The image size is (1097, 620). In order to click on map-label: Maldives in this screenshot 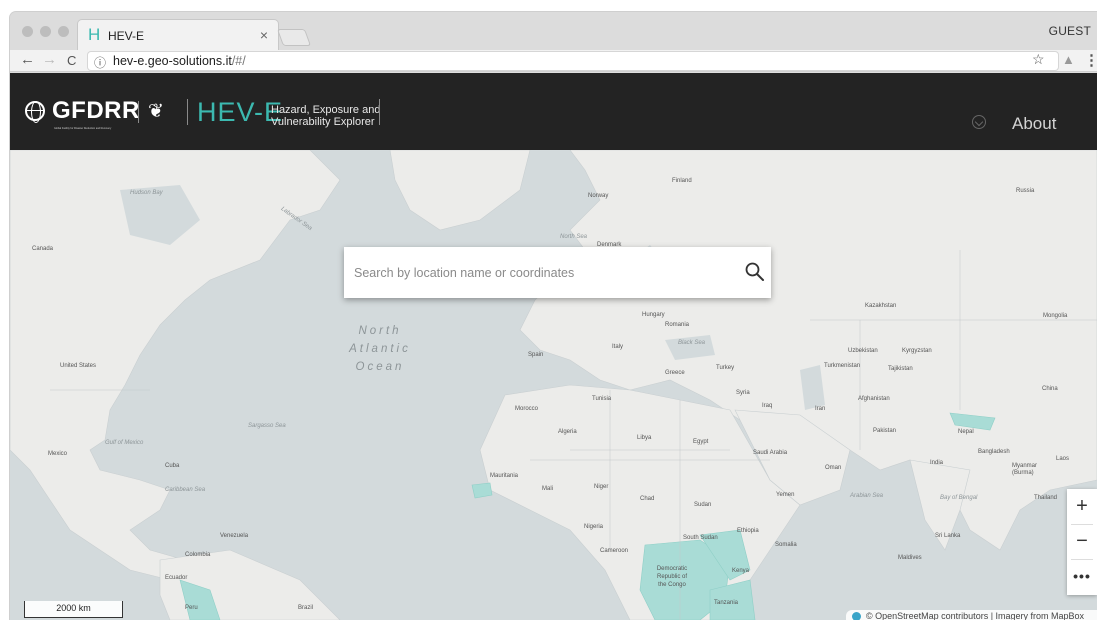, I will do `click(910, 558)`.